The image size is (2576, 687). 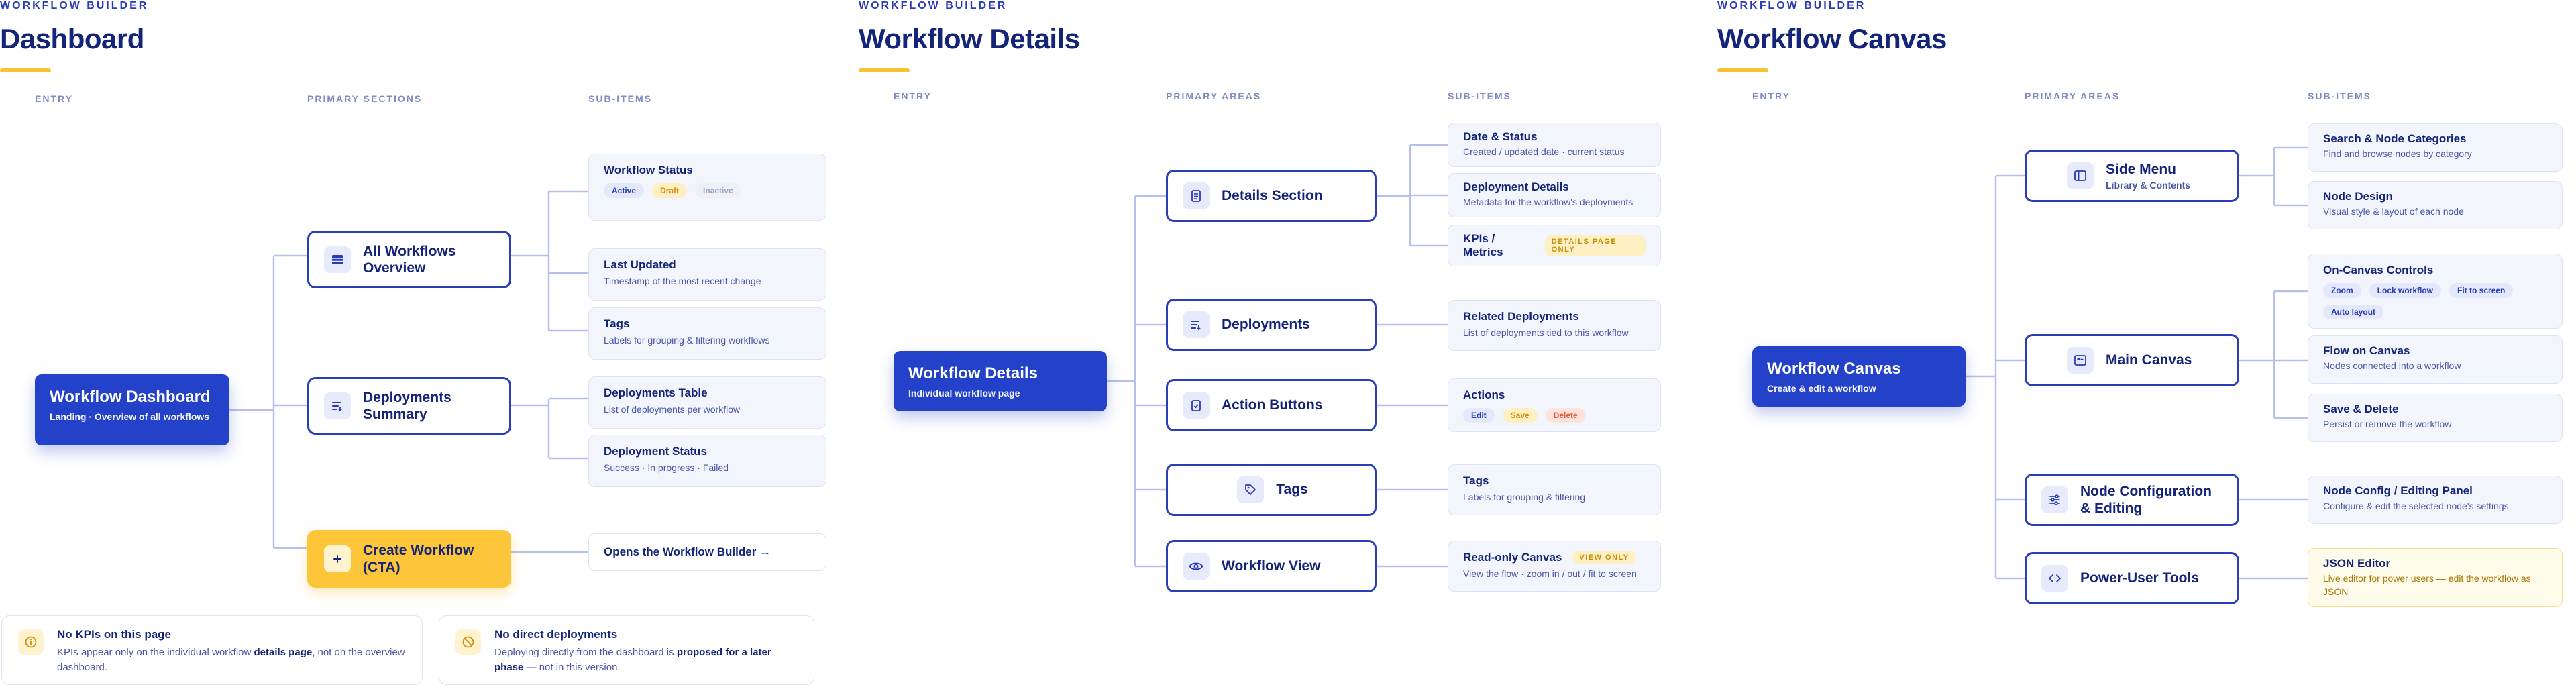 I want to click on leaf-title: Related Deployments, so click(x=1521, y=316).